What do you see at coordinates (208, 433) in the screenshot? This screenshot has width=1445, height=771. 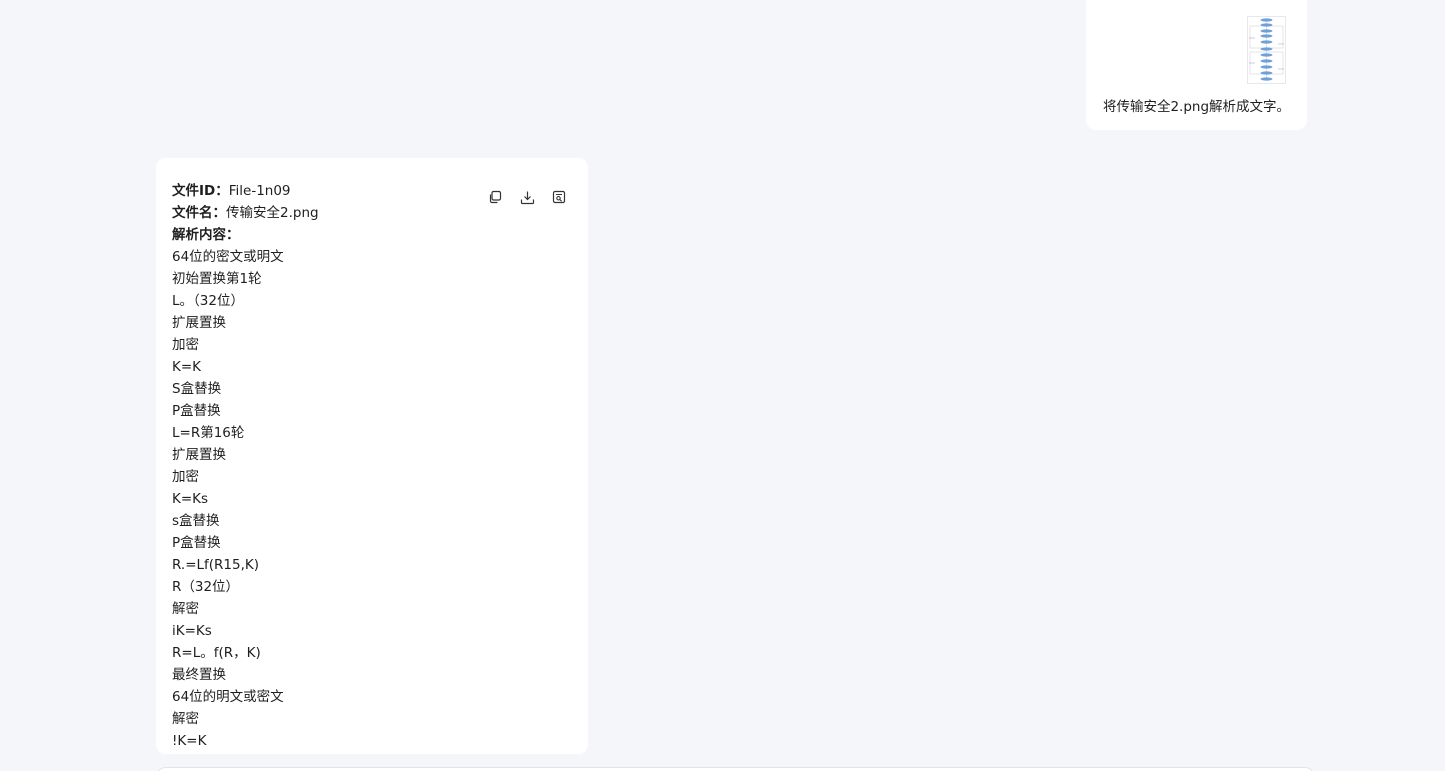 I see `parsed-line: L=R第16轮` at bounding box center [208, 433].